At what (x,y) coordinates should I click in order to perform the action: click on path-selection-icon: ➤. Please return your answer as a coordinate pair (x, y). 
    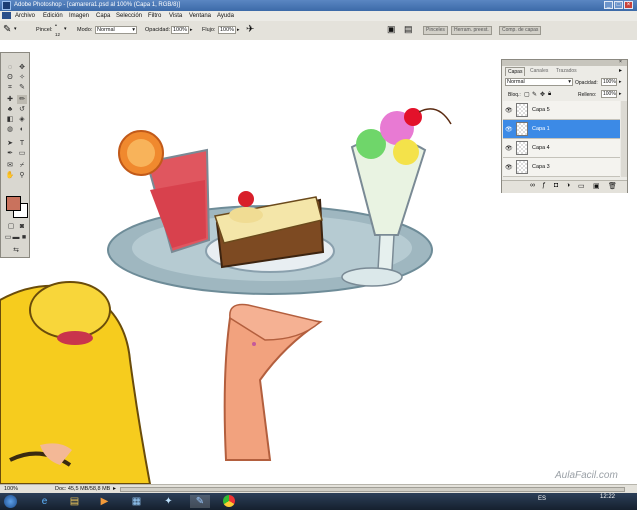
    Looking at the image, I should click on (10, 143).